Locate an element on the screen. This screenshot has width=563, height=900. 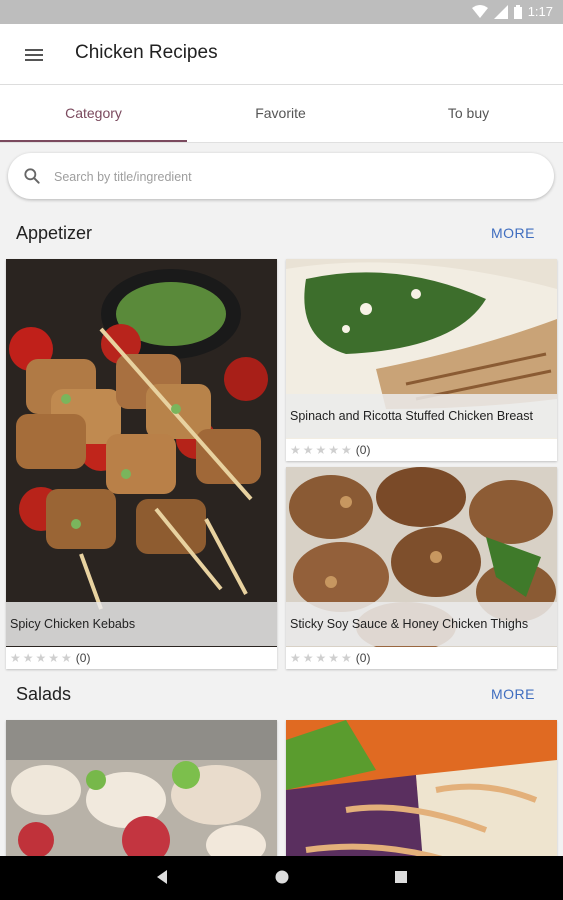
recents-icon is located at coordinates (401, 877).